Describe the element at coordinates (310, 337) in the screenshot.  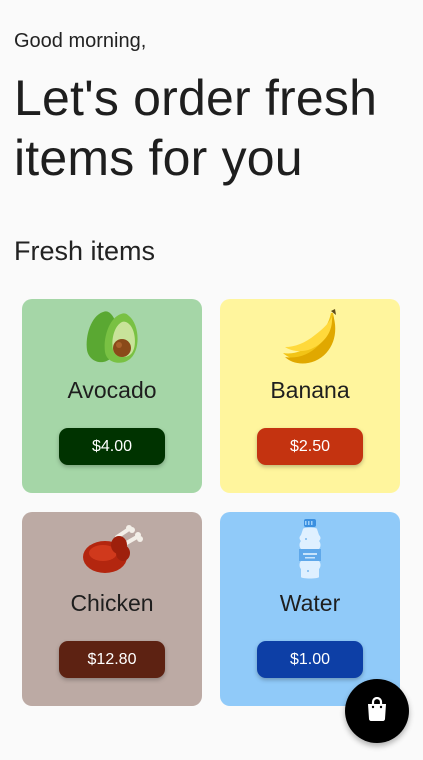
I see `banana-icon` at that location.